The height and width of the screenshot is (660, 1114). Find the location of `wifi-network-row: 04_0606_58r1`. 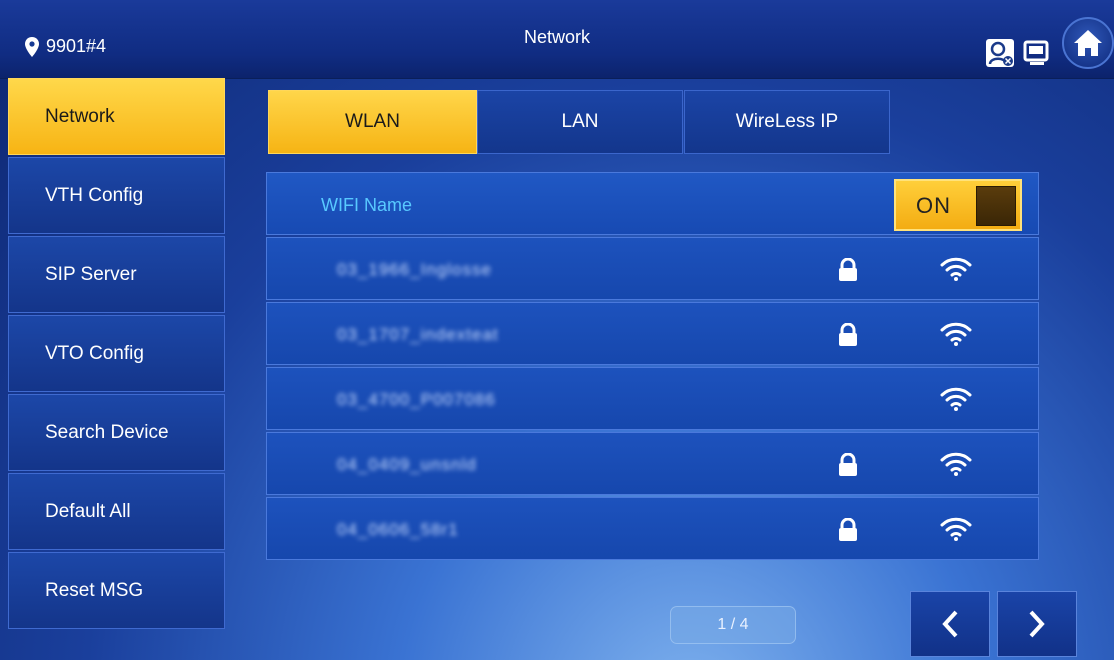

wifi-network-row: 04_0606_58r1 is located at coordinates (652, 528).